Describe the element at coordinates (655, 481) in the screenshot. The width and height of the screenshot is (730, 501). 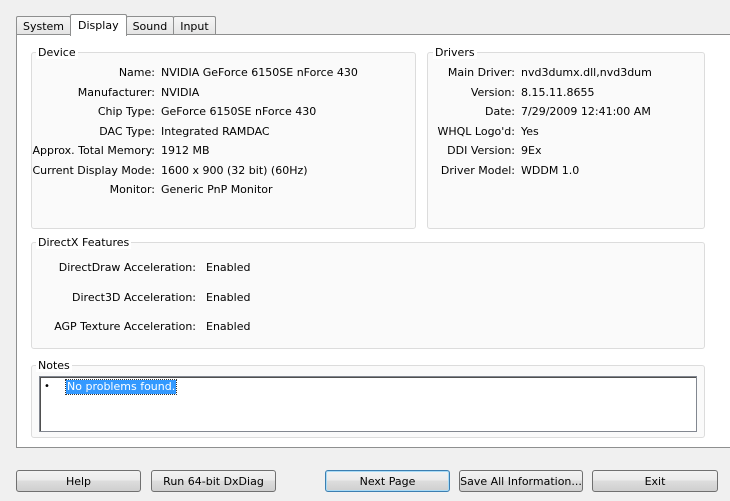
I see `exit-button: Exit` at that location.